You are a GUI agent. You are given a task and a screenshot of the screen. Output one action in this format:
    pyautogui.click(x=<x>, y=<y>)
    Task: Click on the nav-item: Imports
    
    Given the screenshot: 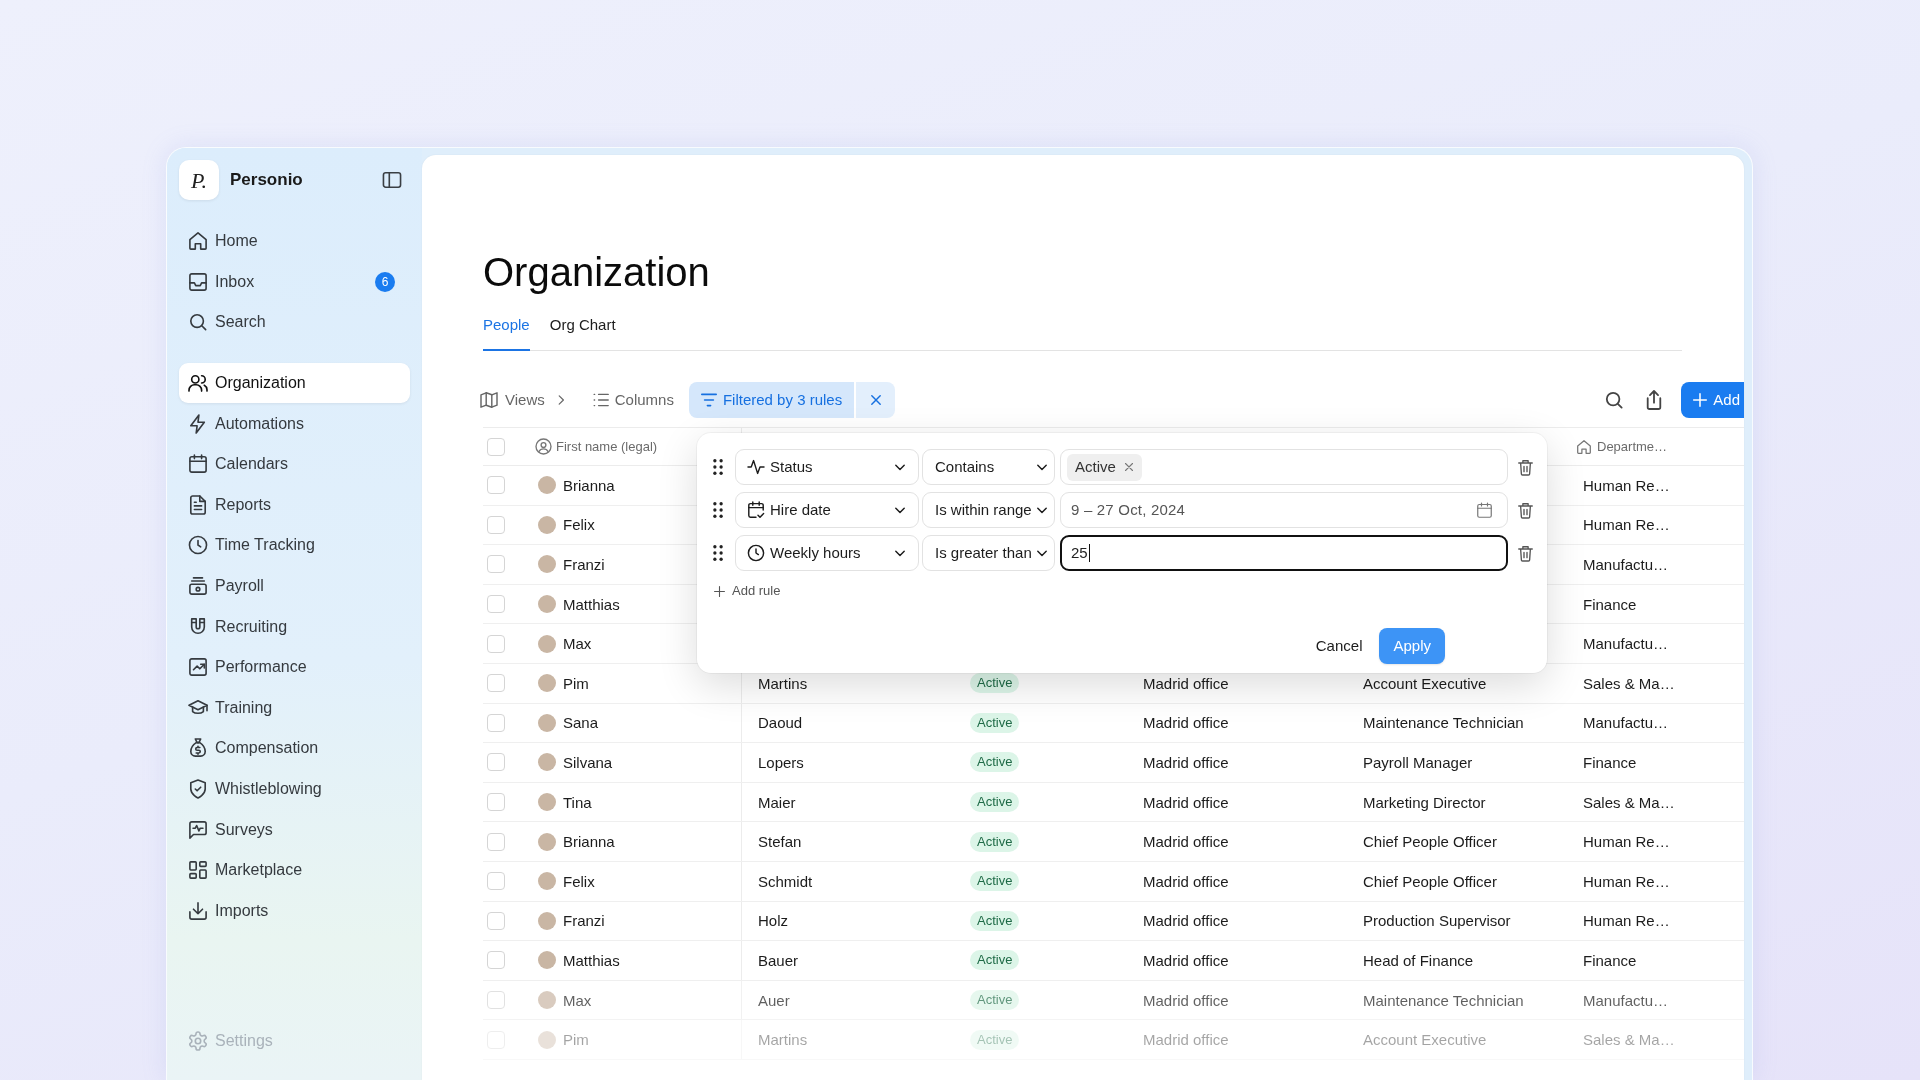 What is the action you would take?
    pyautogui.click(x=294, y=911)
    